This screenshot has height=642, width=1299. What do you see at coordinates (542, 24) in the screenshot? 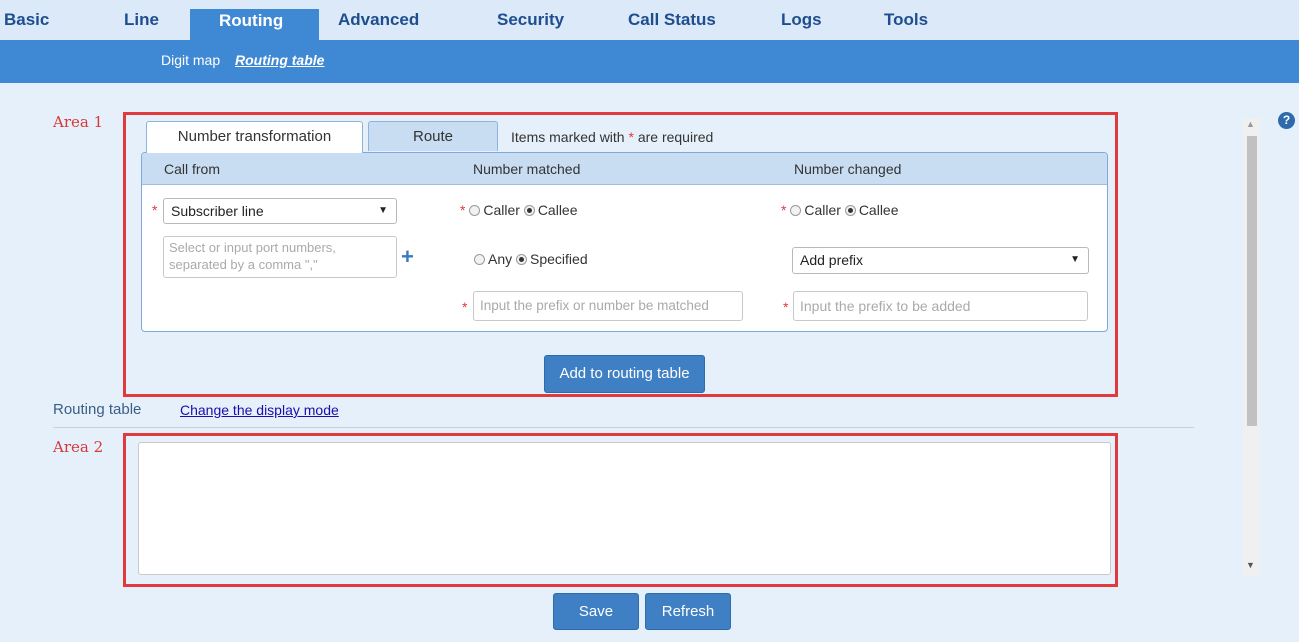
I see `tab-security: Security` at bounding box center [542, 24].